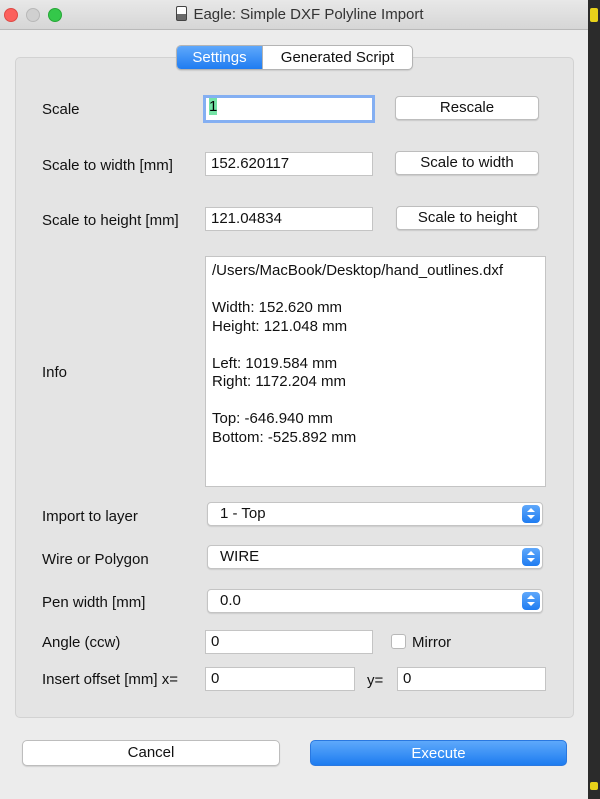  What do you see at coordinates (110, 220) in the screenshot?
I see `scale-to-height-label: Scale to height [mm]` at bounding box center [110, 220].